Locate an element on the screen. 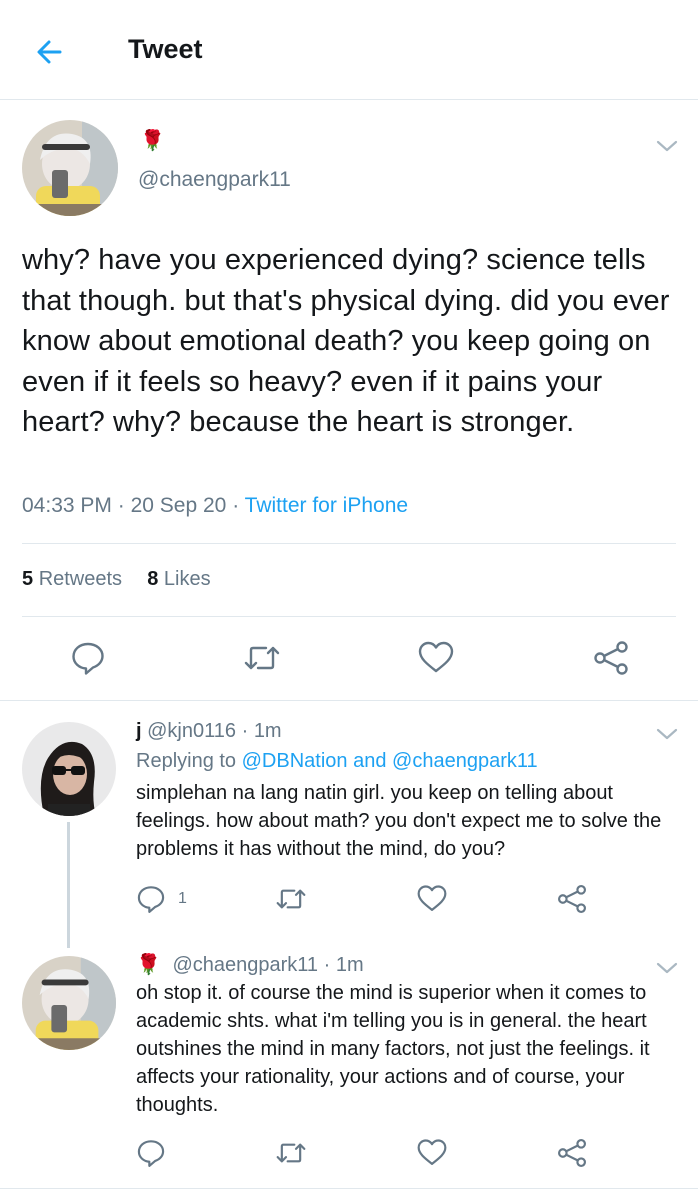 Image resolution: width=698 pixels, height=1200 pixels. back-button is located at coordinates (50, 52).